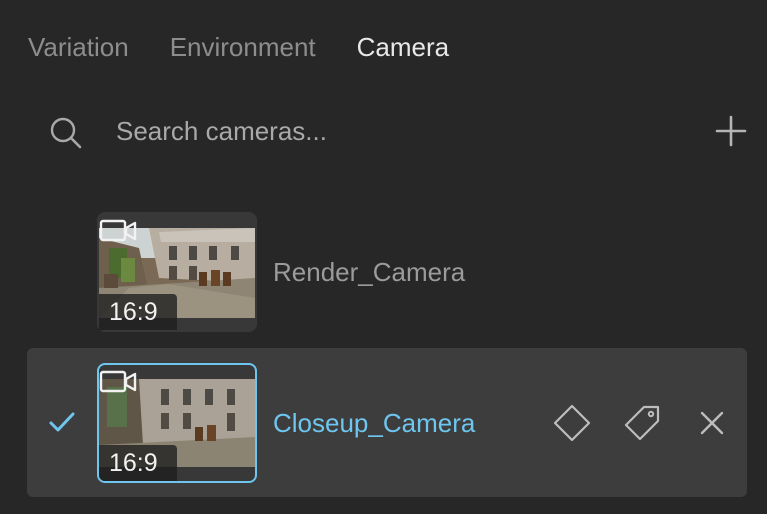 This screenshot has height=514, width=767. Describe the element at coordinates (712, 423) in the screenshot. I see `close-icon` at that location.